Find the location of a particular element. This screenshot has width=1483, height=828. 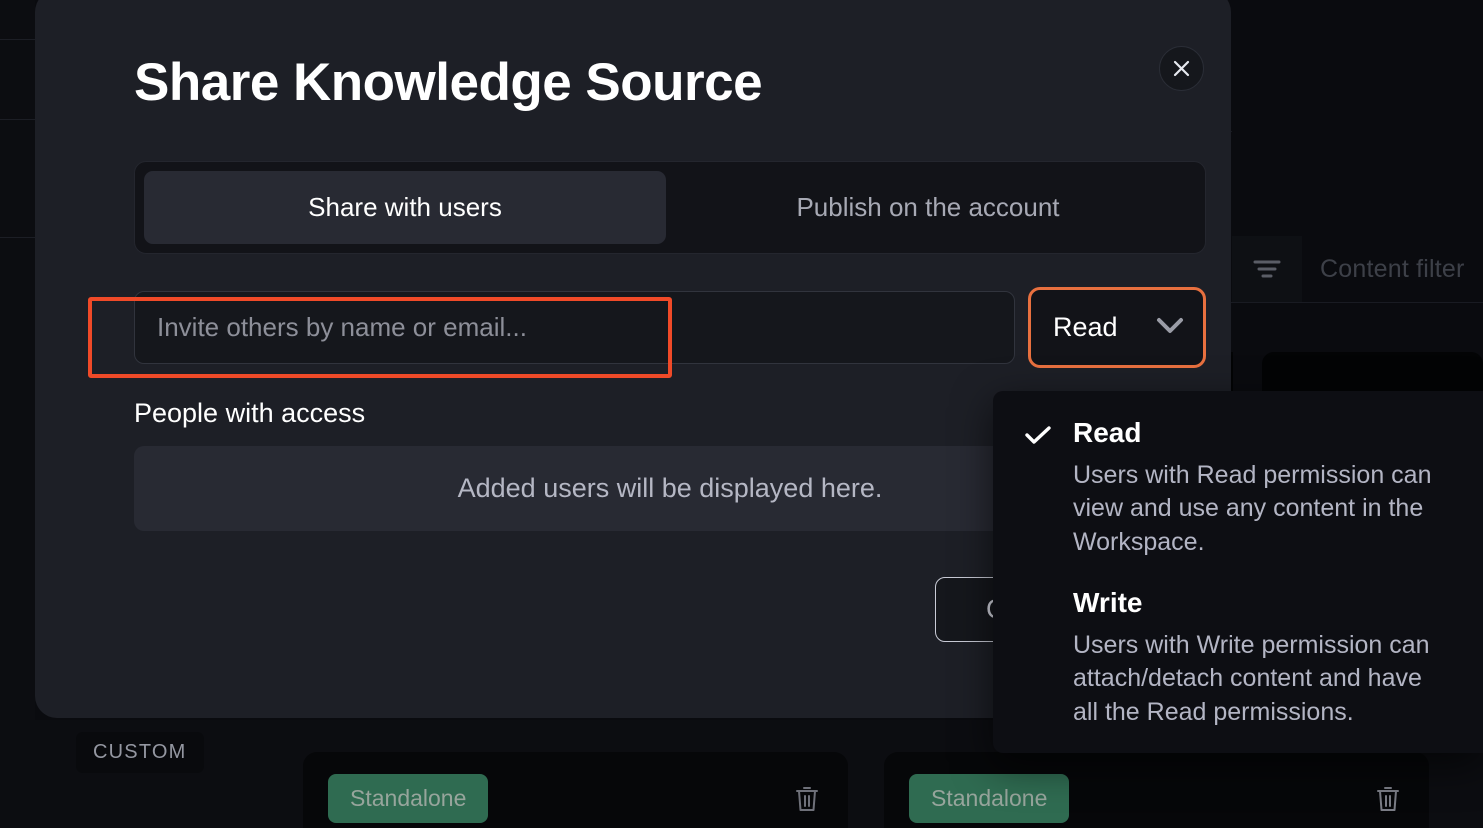

background-top-panel is located at coordinates (1357, 66).